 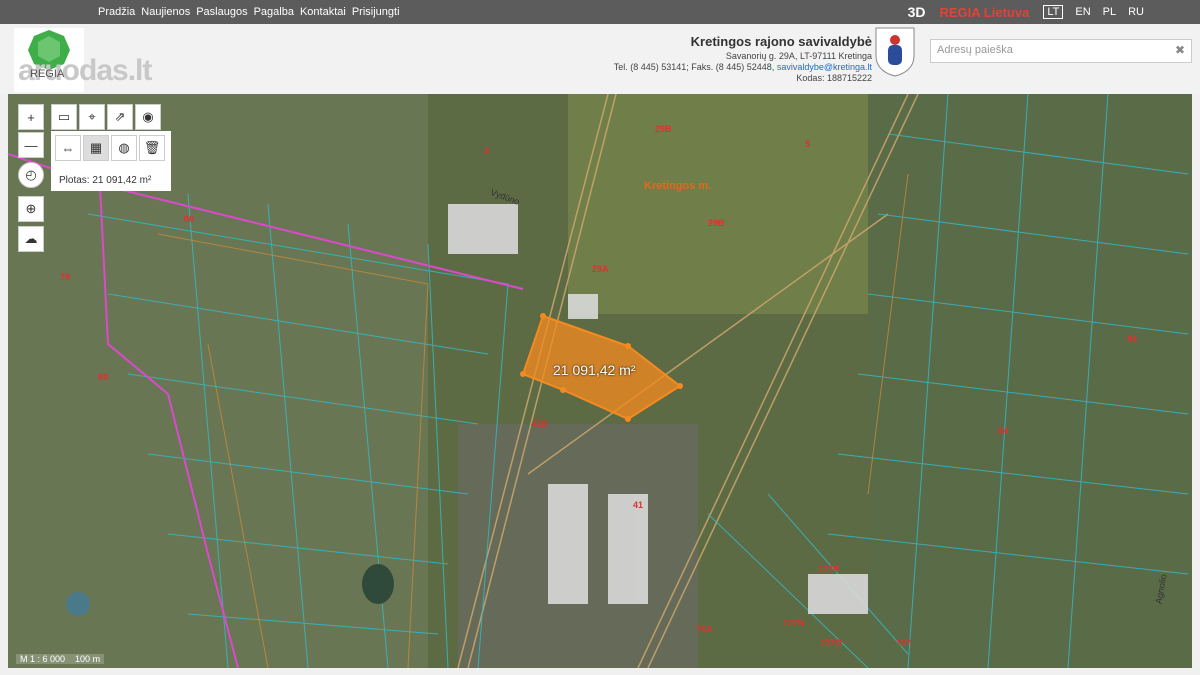 I want to click on measure-area-icon: ▦, so click(x=96, y=148).